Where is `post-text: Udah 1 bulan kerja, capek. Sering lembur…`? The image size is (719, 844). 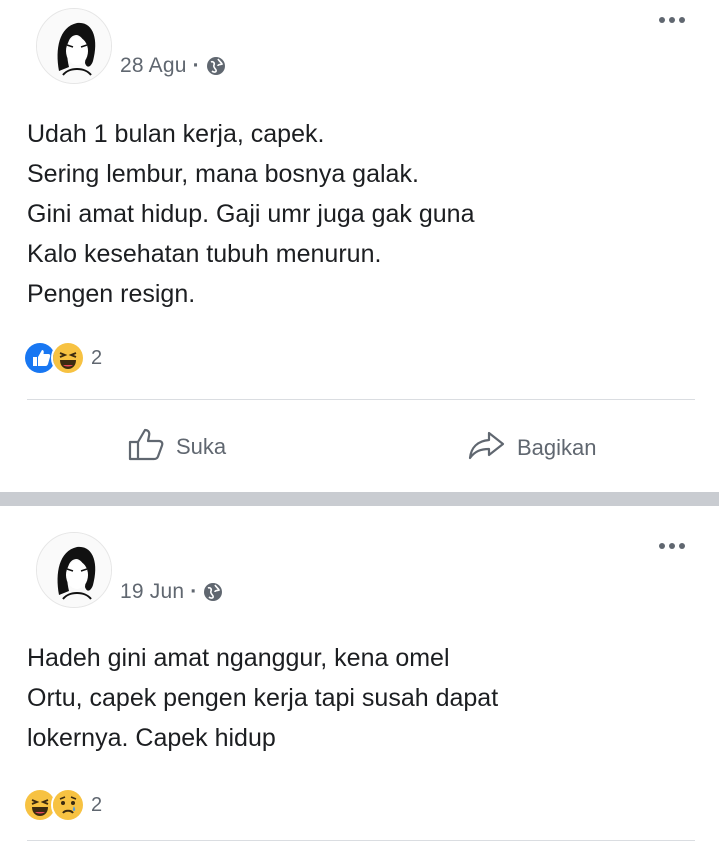 post-text: Udah 1 bulan kerja, capek. Sering lembur… is located at coordinates (251, 214).